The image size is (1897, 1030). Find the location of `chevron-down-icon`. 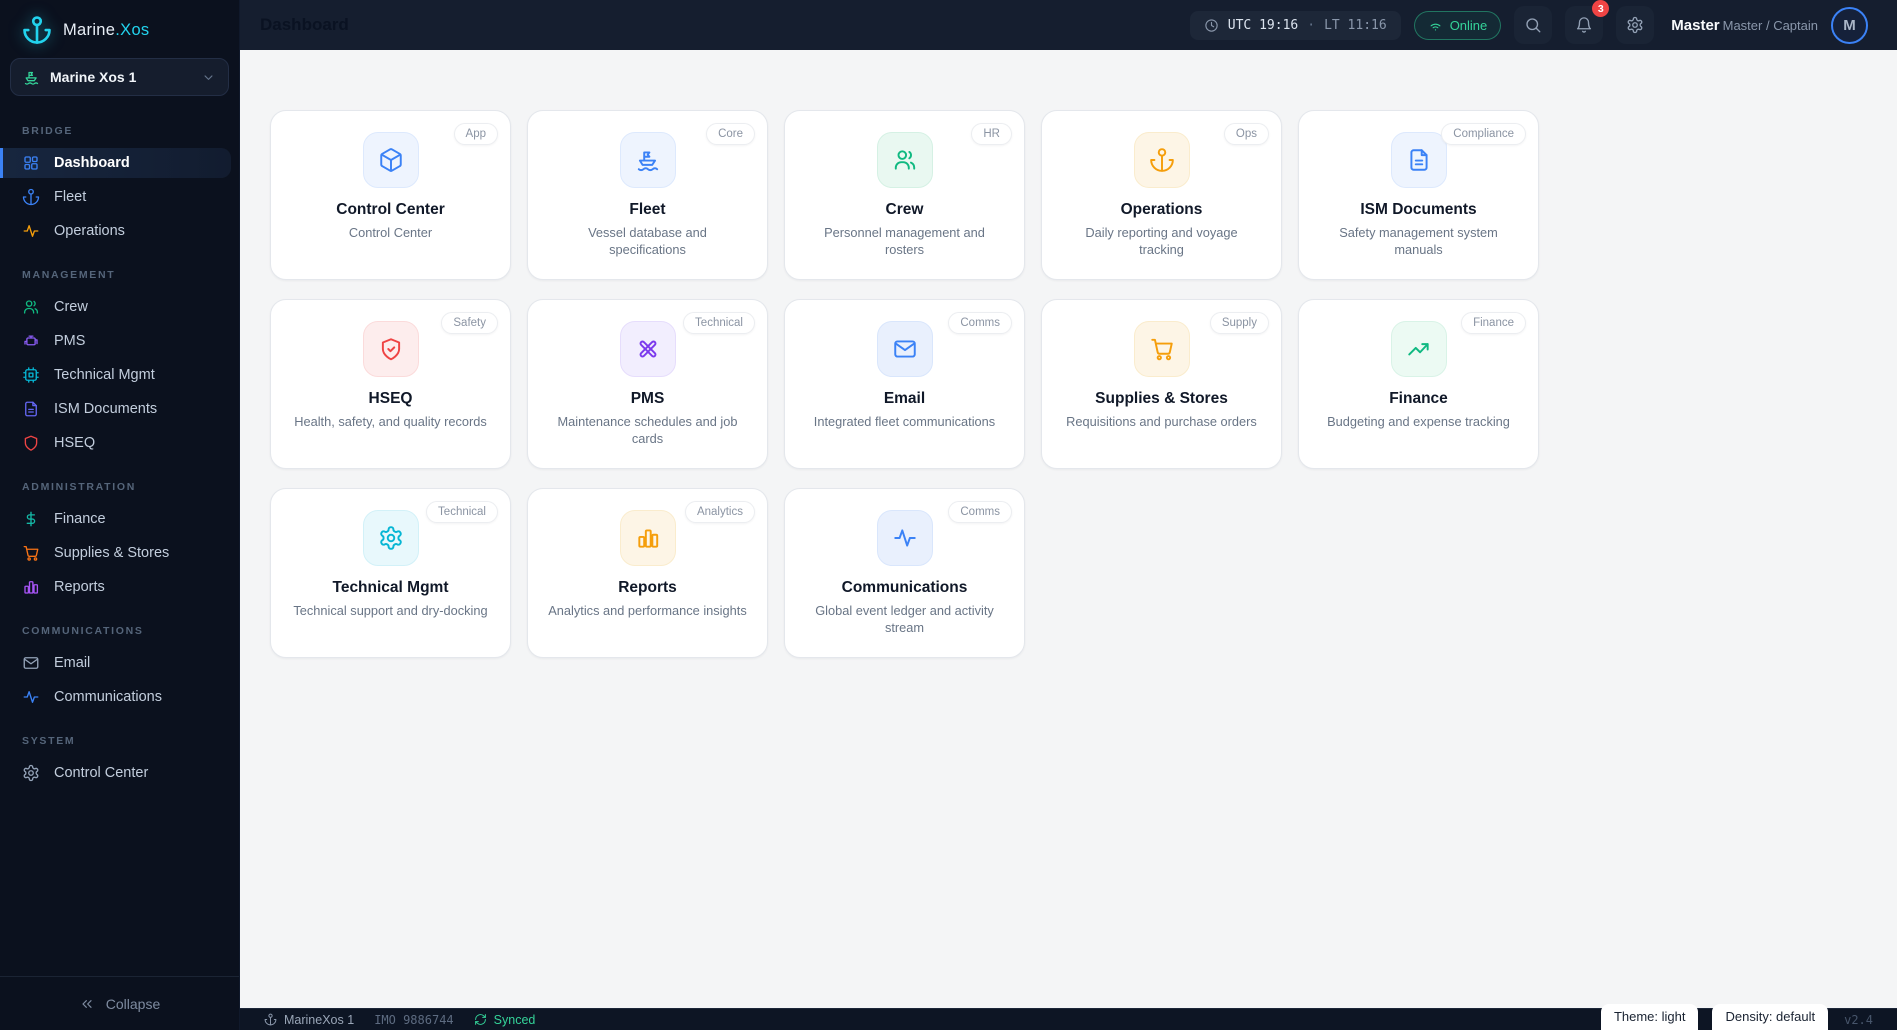

chevron-down-icon is located at coordinates (208, 77).